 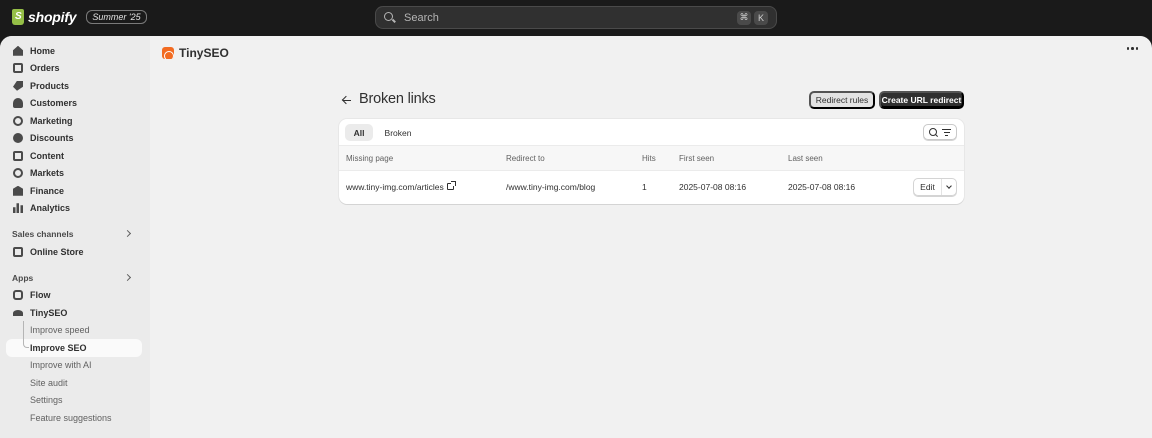 What do you see at coordinates (369, 158) in the screenshot?
I see `column-header-missing-page: Missing page` at bounding box center [369, 158].